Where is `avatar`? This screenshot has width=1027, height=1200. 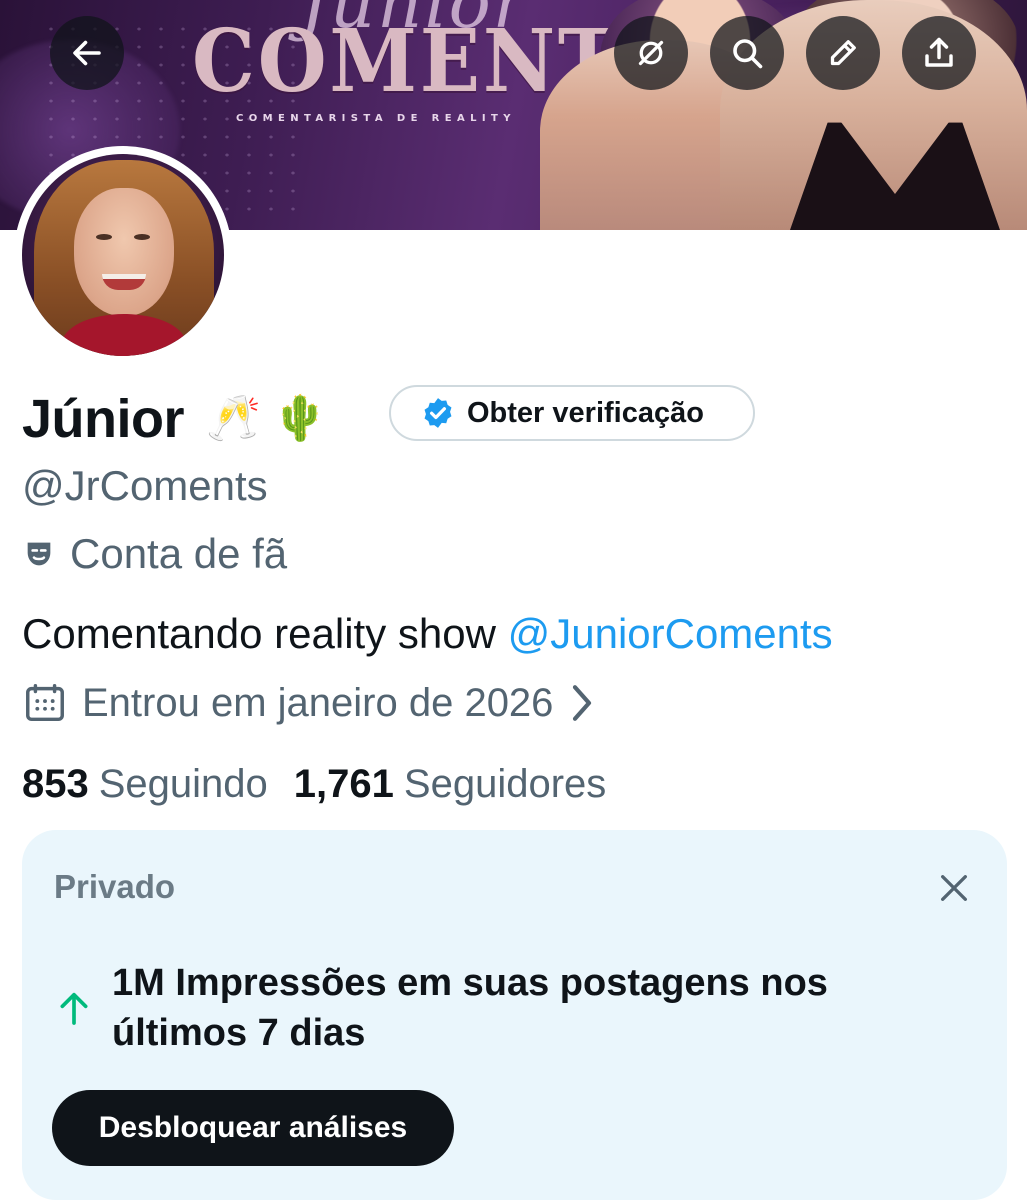 avatar is located at coordinates (123, 255).